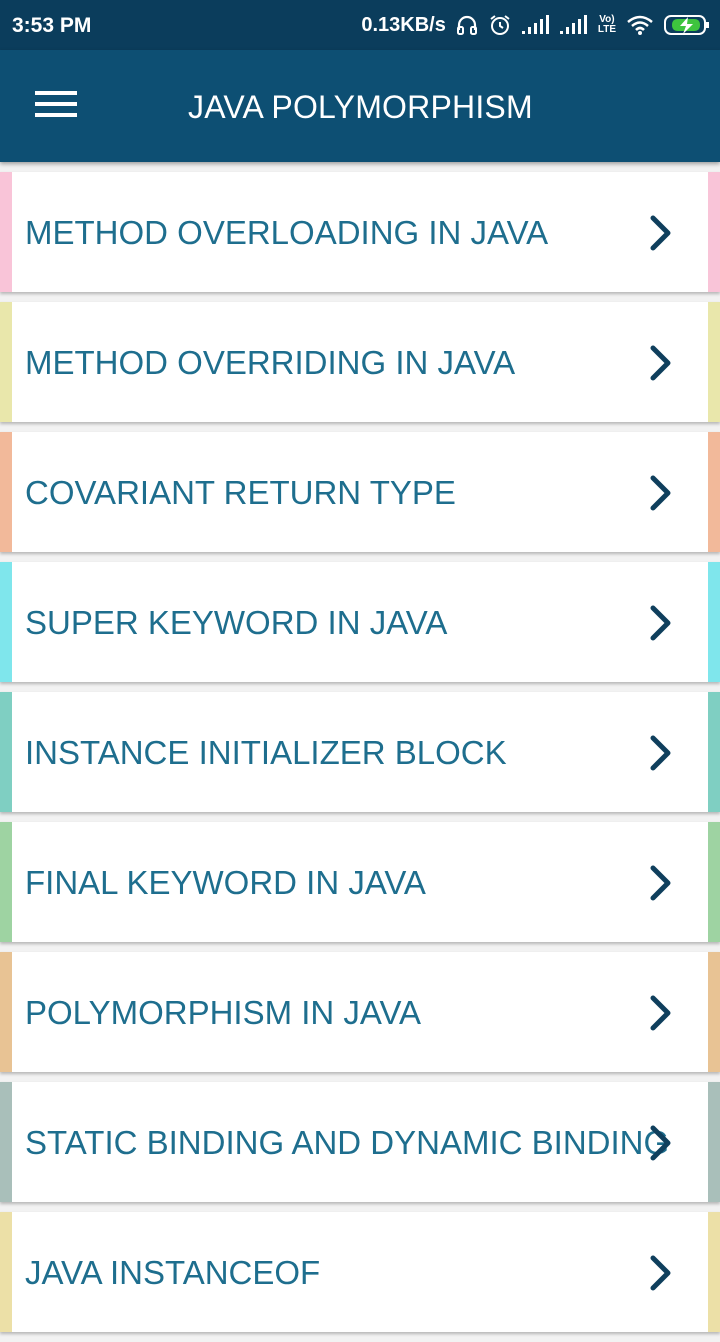 The image size is (720, 1342). I want to click on list-item-label: JAVA INSTANCEOF, so click(173, 1272).